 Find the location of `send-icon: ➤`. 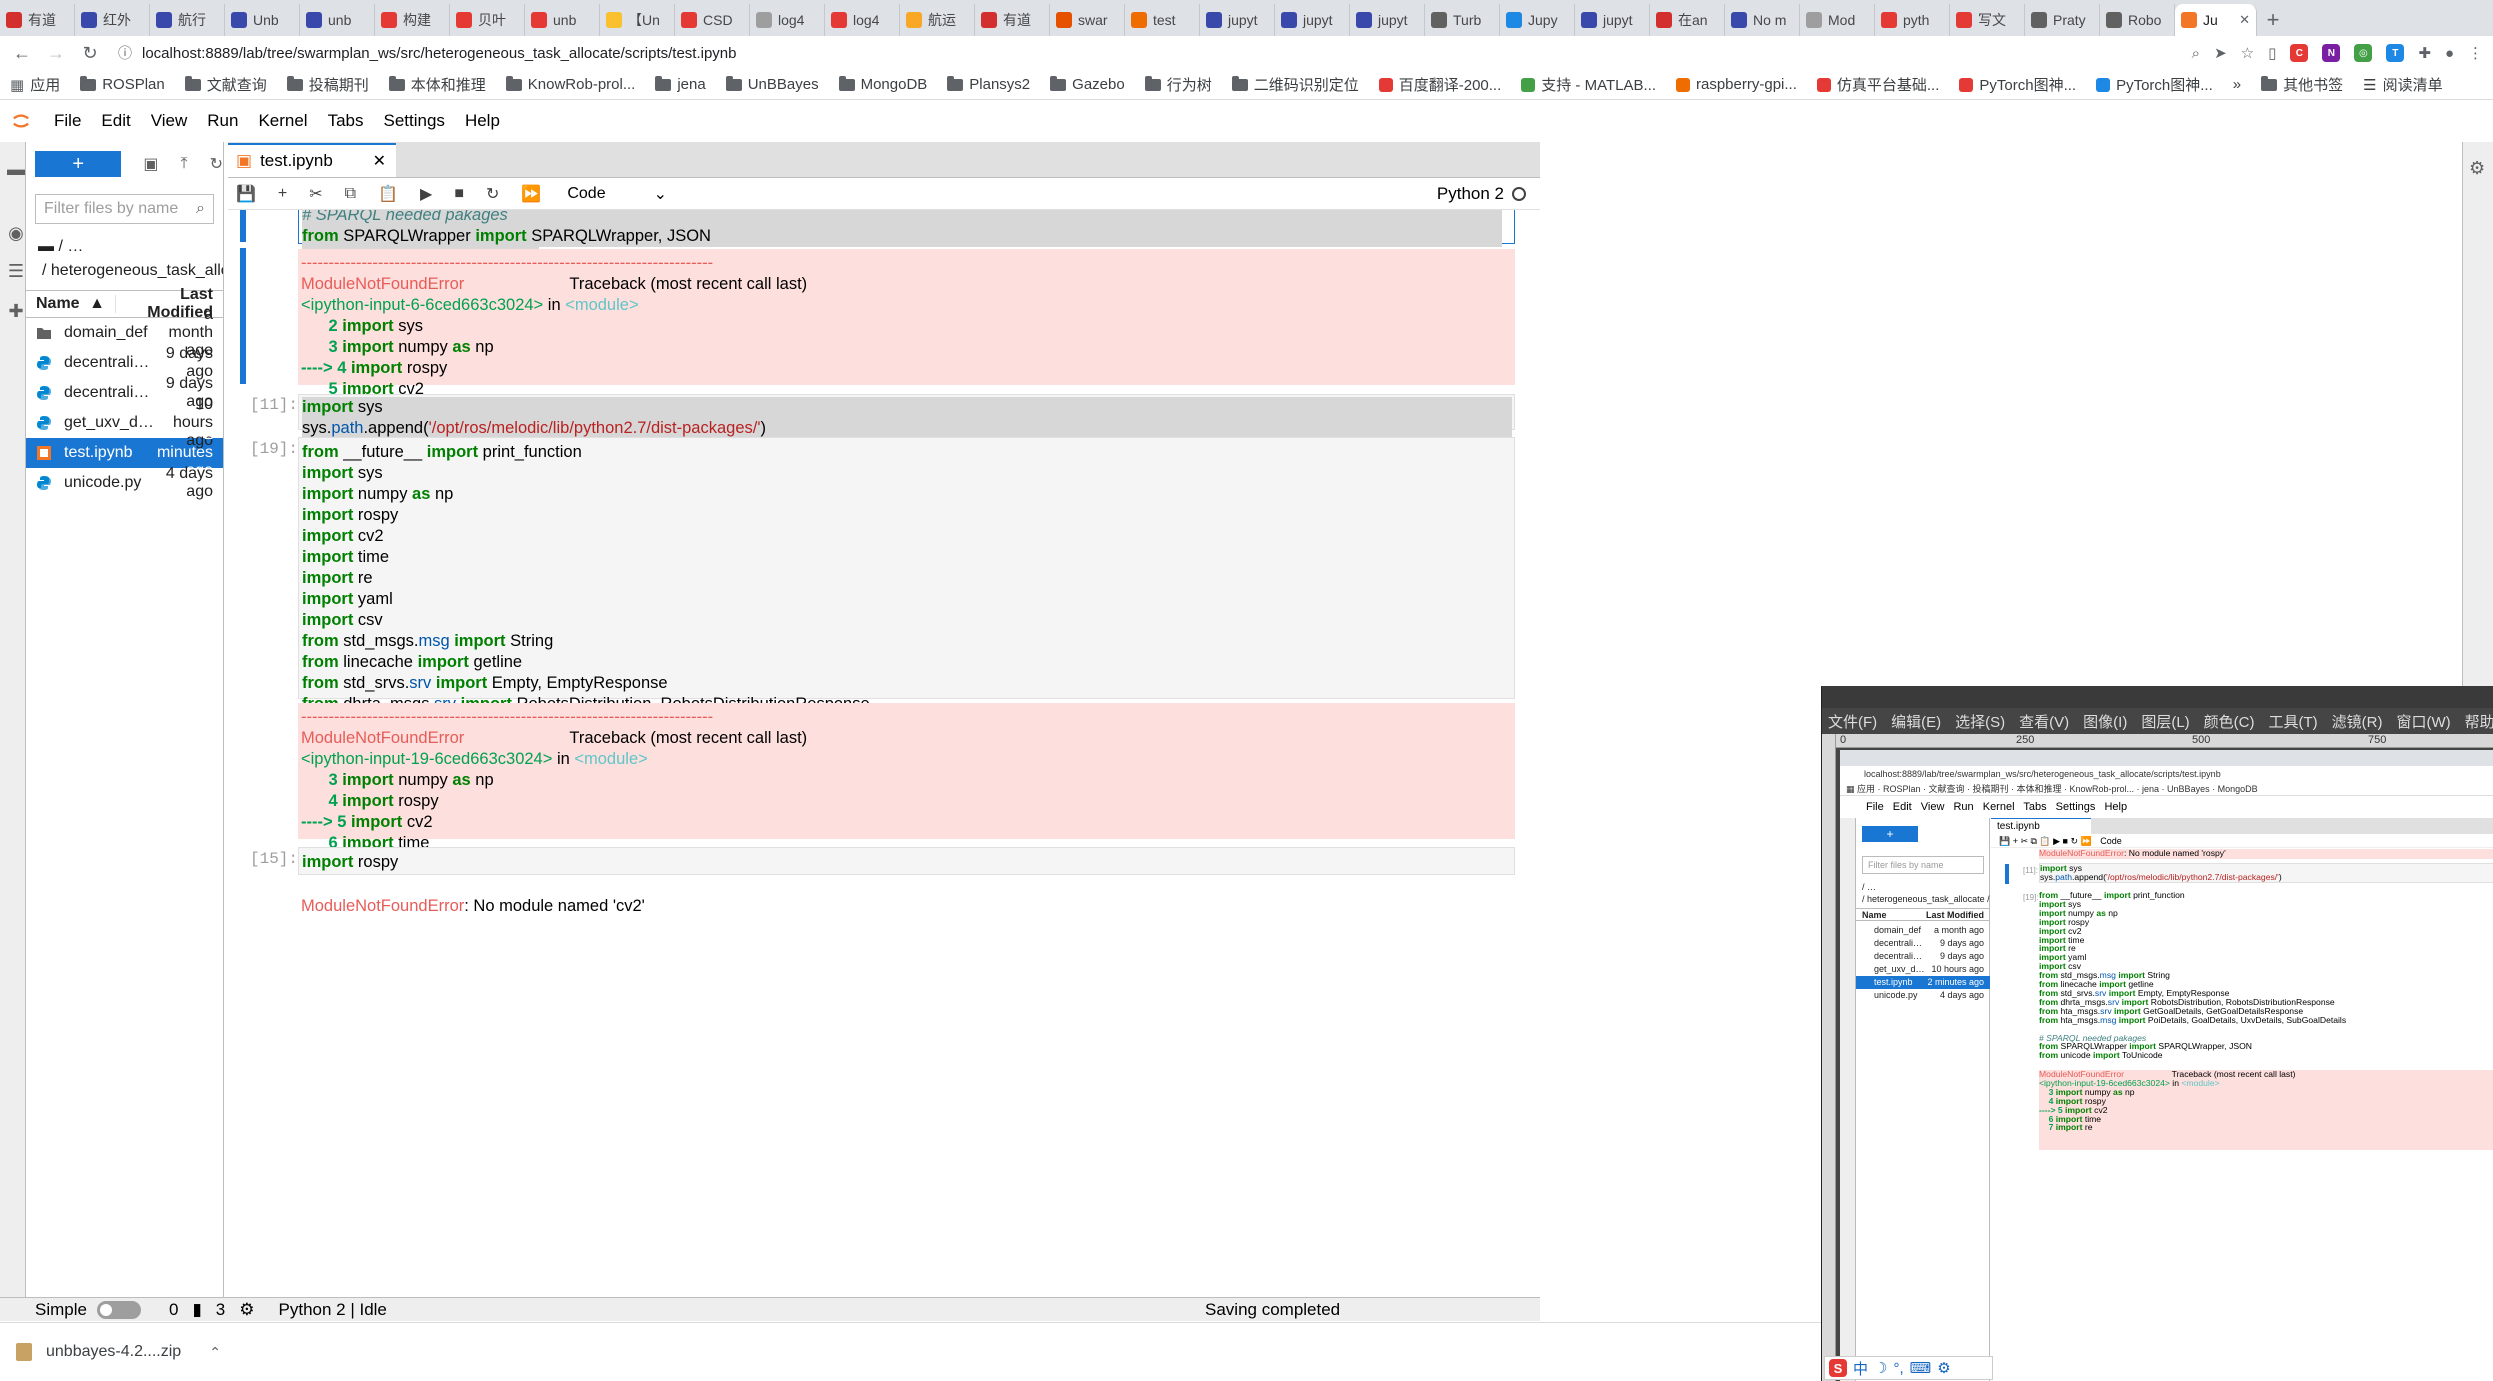

send-icon: ➤ is located at coordinates (2220, 53).